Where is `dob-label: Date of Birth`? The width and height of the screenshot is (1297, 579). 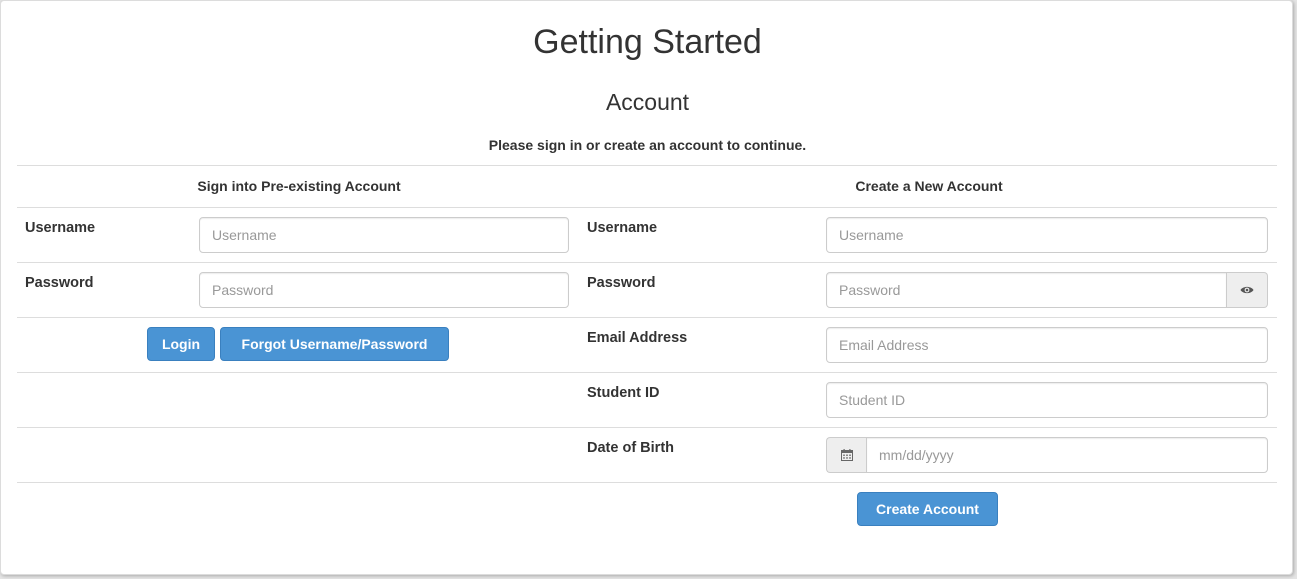 dob-label: Date of Birth is located at coordinates (630, 448).